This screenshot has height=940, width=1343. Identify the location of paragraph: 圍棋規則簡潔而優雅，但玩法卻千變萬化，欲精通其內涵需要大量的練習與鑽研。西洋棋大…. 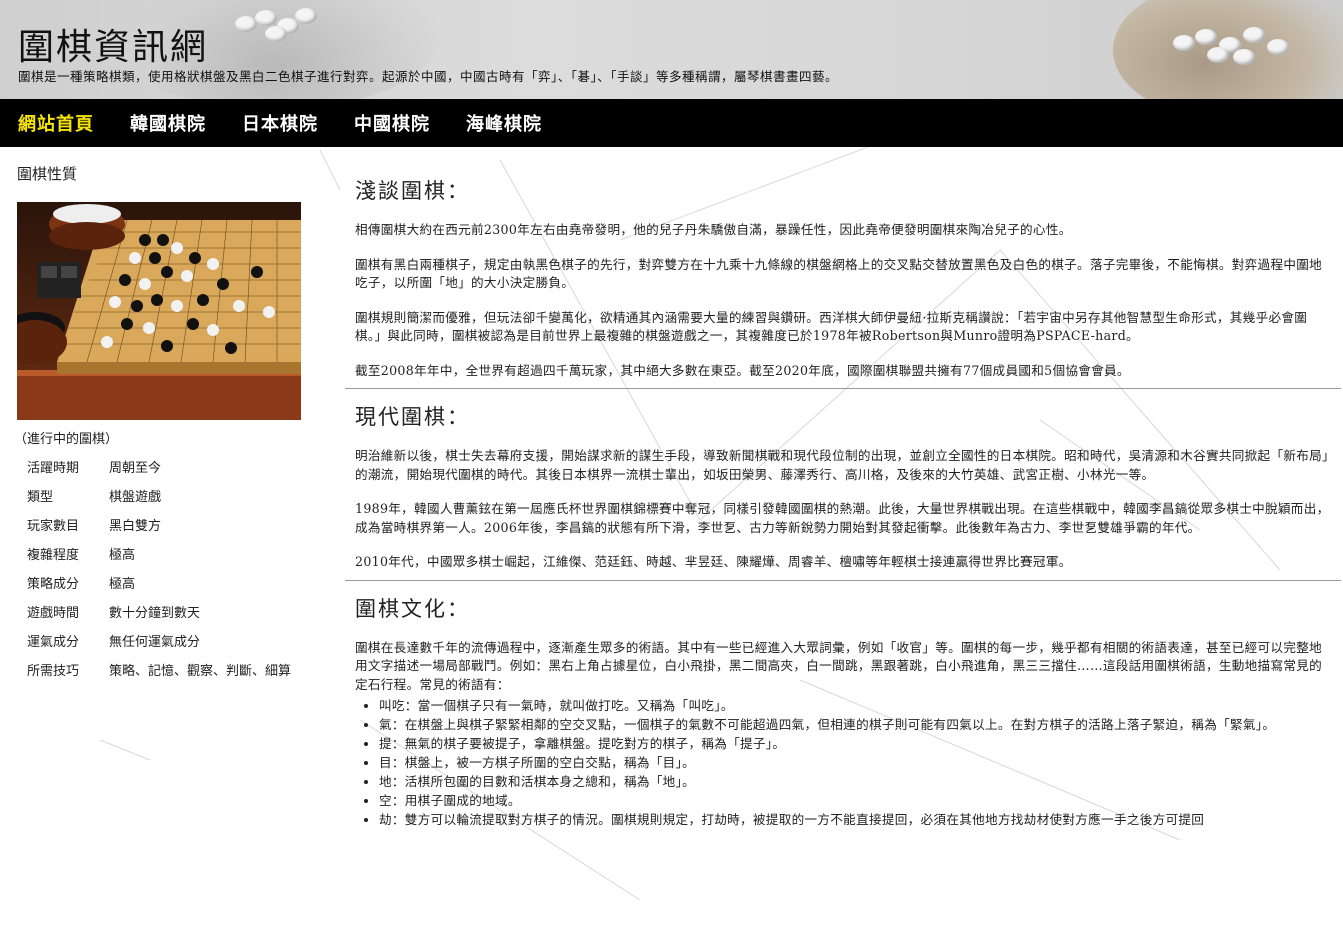
(831, 326).